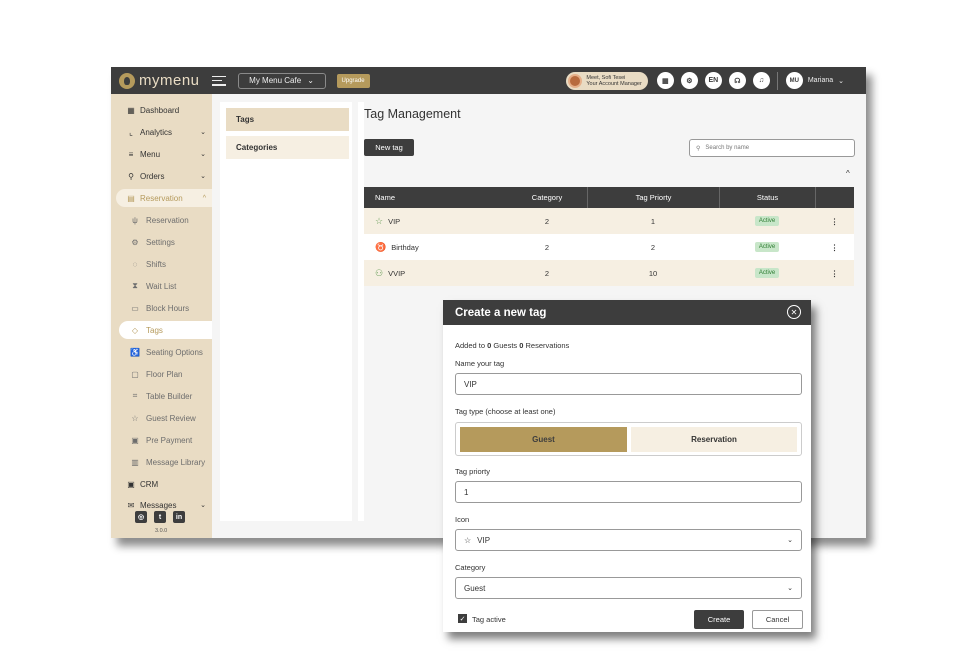  What do you see at coordinates (135, 374) in the screenshot?
I see `floor-plan-icon: ▢` at bounding box center [135, 374].